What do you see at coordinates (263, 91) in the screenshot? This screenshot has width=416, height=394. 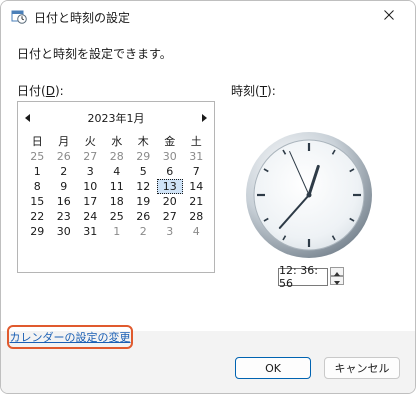 I see `time-label-accel: T` at bounding box center [263, 91].